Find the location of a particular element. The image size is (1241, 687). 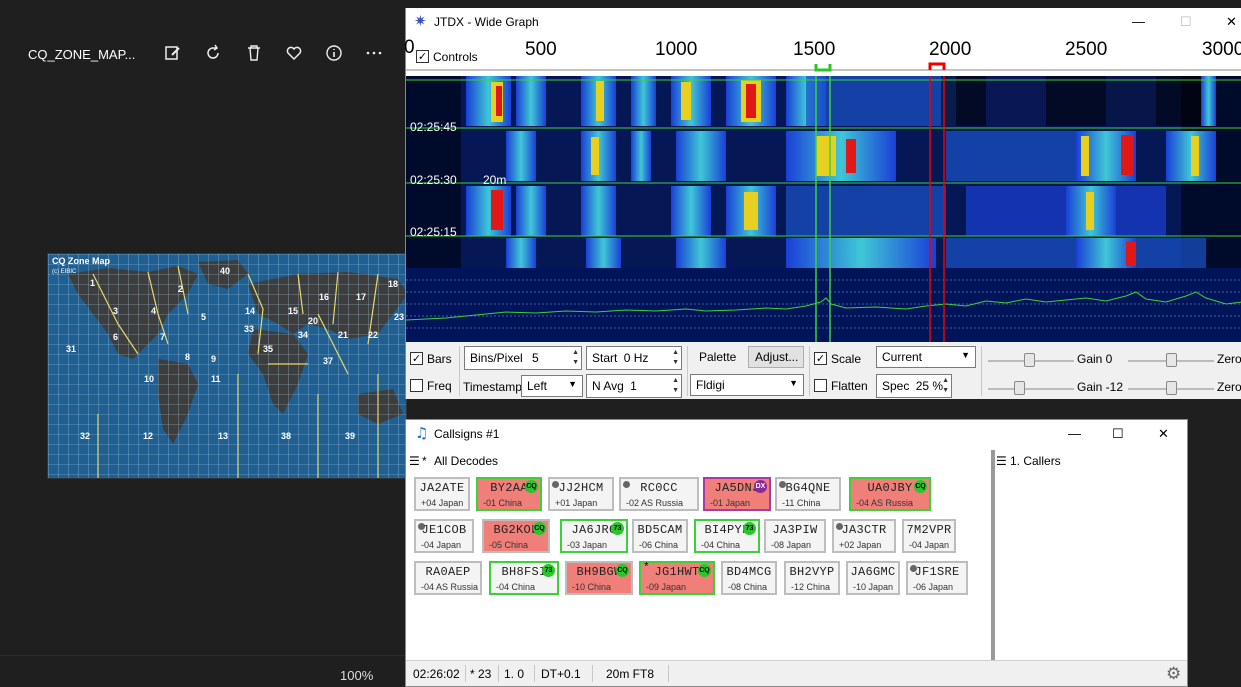

callsign-tile: BG4QNE -11 China is located at coordinates (808, 494).